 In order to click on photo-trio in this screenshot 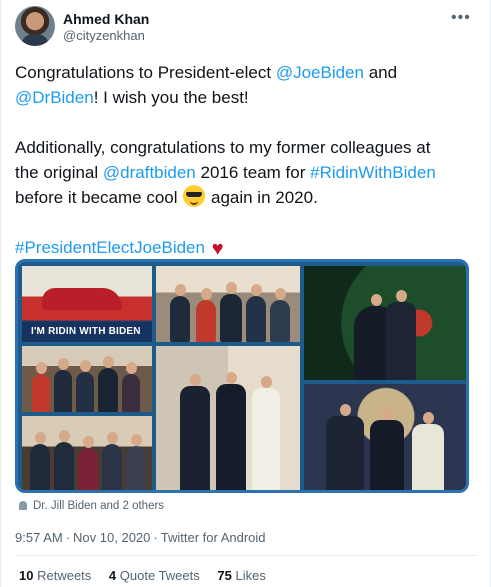, I will do `click(228, 418)`.